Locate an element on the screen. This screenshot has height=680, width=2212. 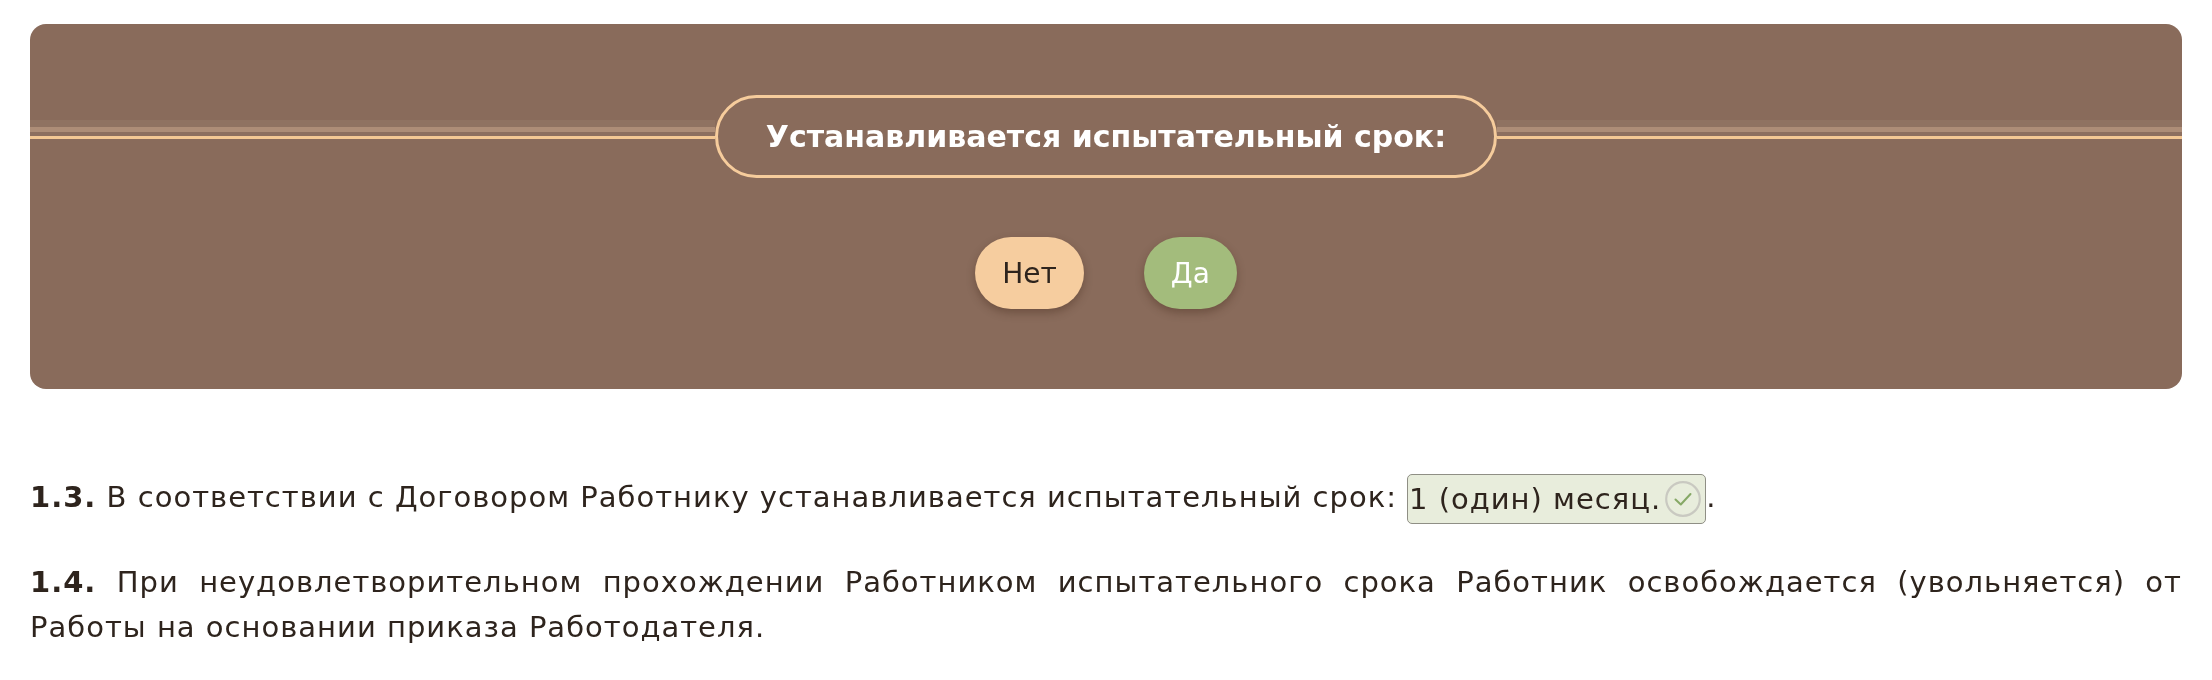
answer-field: 1 (один) месяц. is located at coordinates (1557, 499).